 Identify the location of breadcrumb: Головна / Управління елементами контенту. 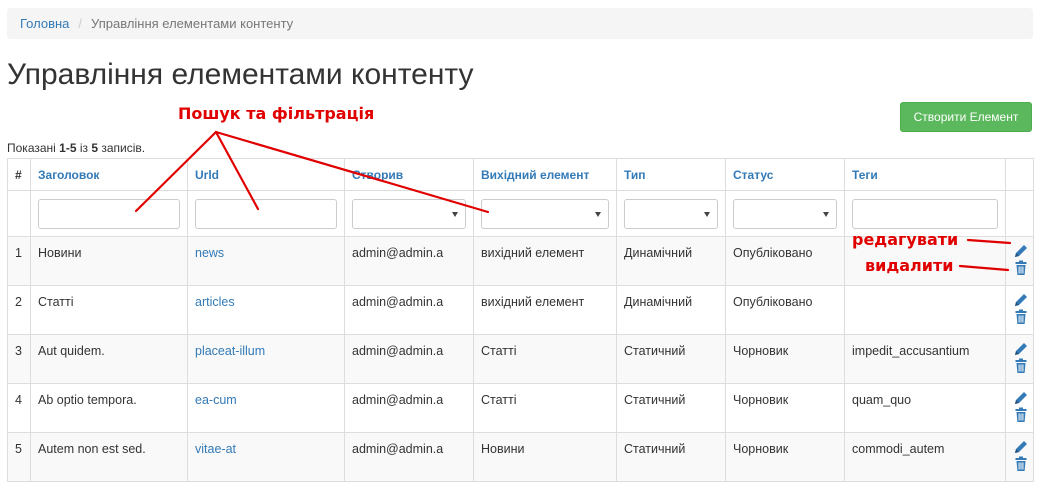
(520, 23).